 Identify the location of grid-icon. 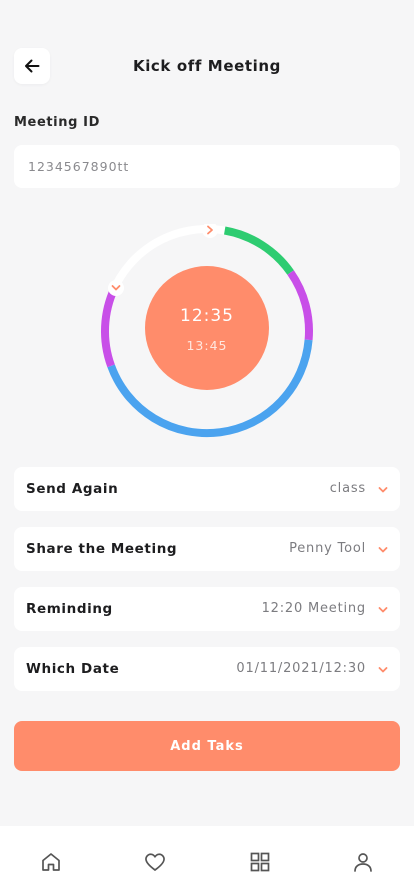
(260, 862).